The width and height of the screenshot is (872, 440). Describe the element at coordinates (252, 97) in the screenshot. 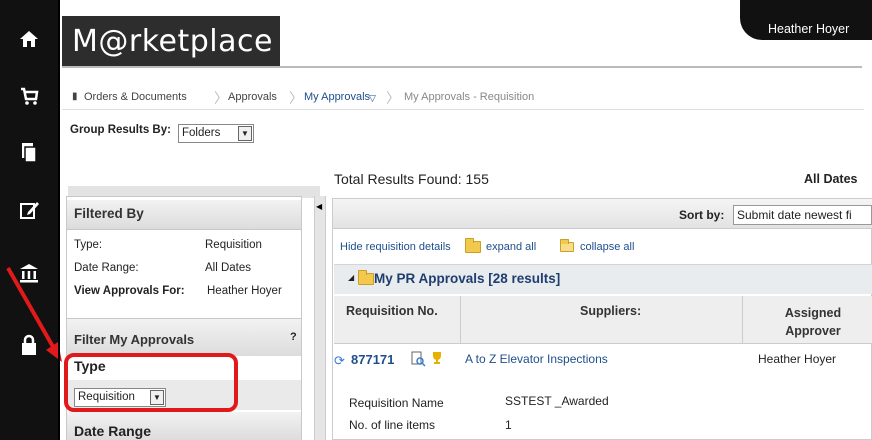

I see `breadcrumb-approvals: Approvals` at that location.